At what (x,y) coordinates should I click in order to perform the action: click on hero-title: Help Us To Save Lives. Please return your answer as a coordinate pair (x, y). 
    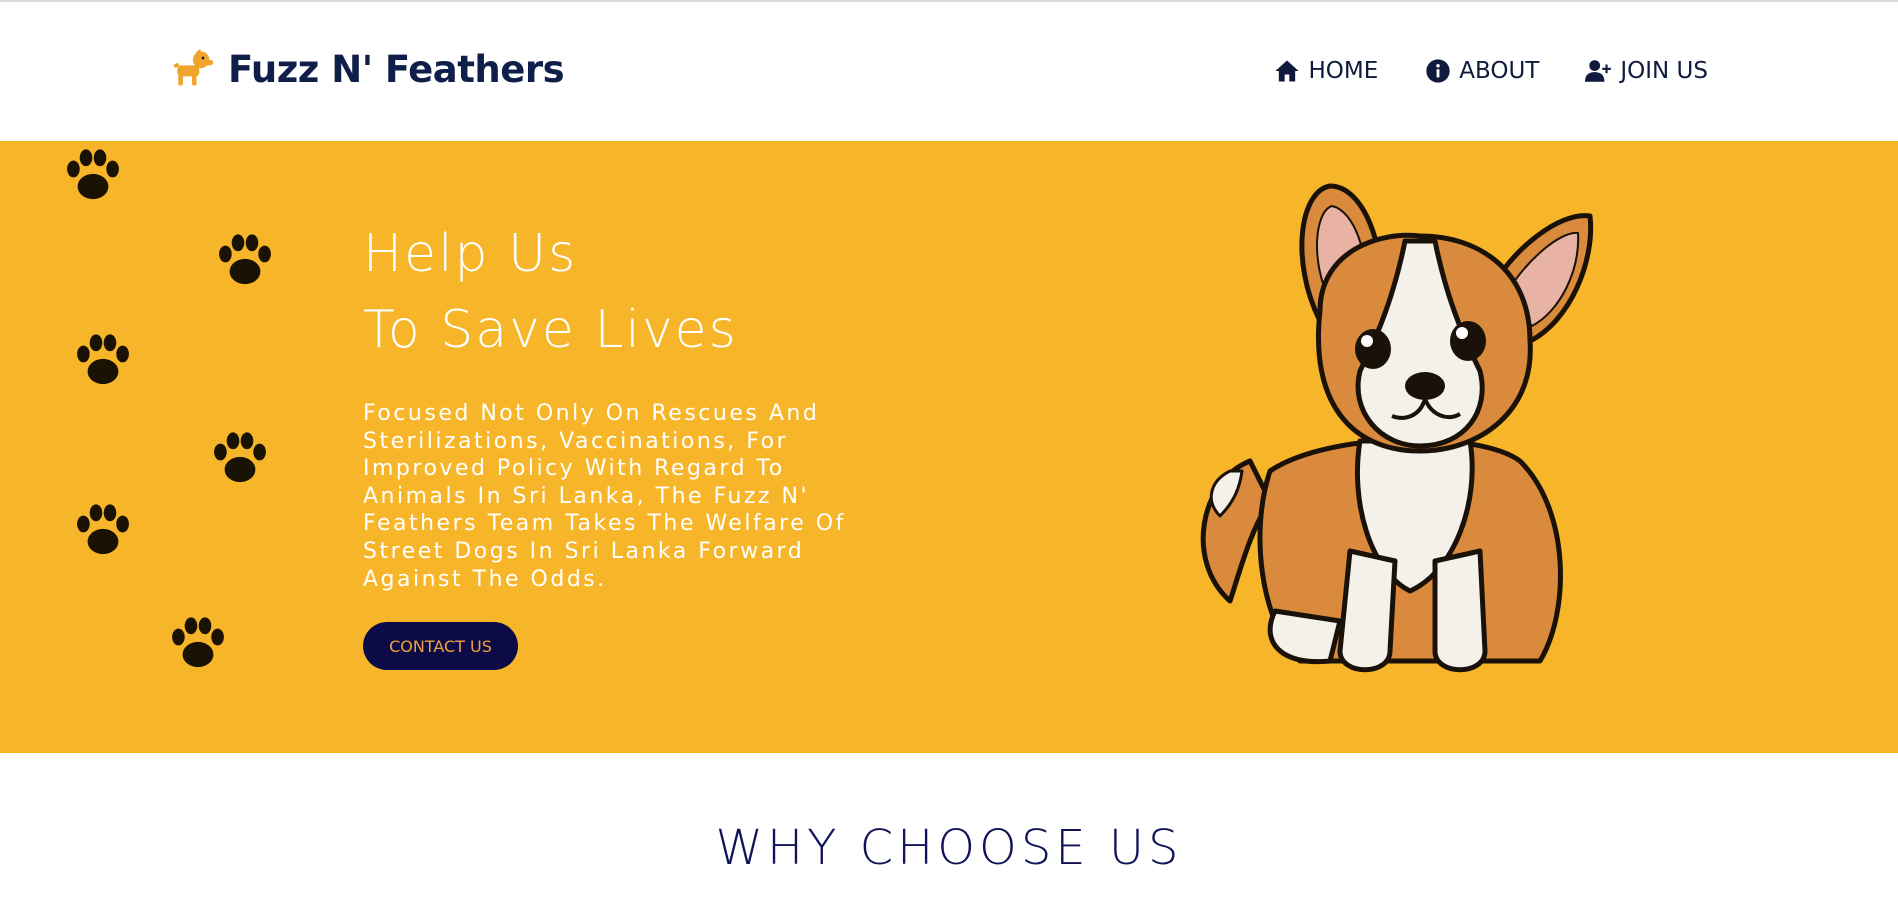
    Looking at the image, I should click on (550, 292).